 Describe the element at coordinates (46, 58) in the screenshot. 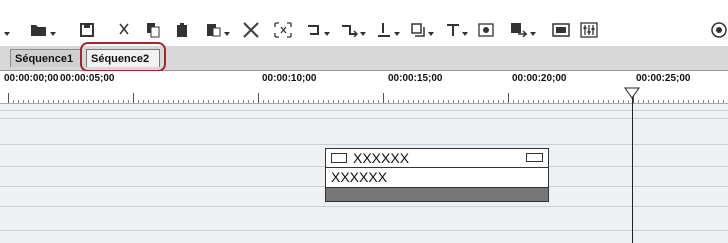

I see `tab-sequence1: Séquence1` at that location.